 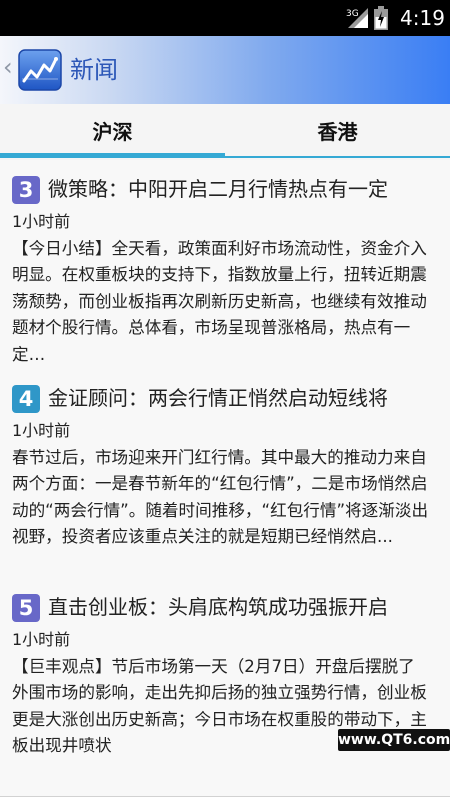 What do you see at coordinates (422, 18) in the screenshot?
I see `clock: 4:19` at bounding box center [422, 18].